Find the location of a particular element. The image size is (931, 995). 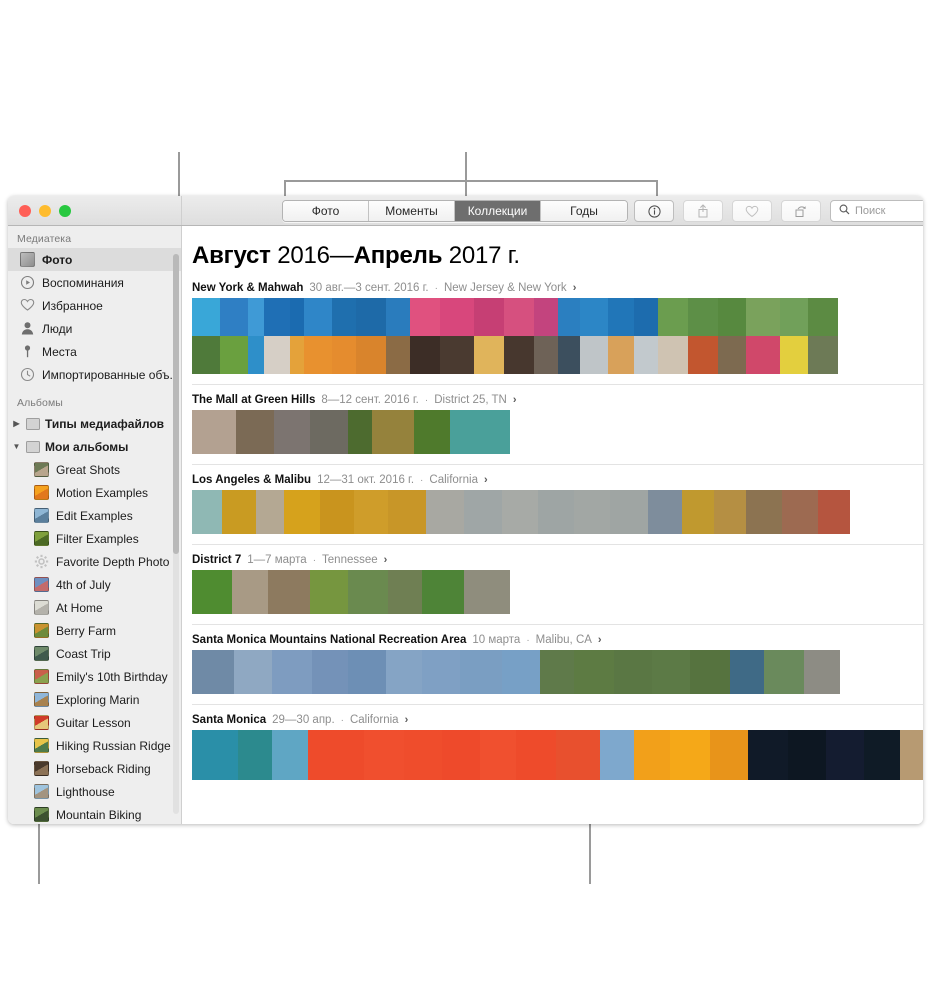

sidebar-album-item: Guitar Lesson is located at coordinates (94, 722).